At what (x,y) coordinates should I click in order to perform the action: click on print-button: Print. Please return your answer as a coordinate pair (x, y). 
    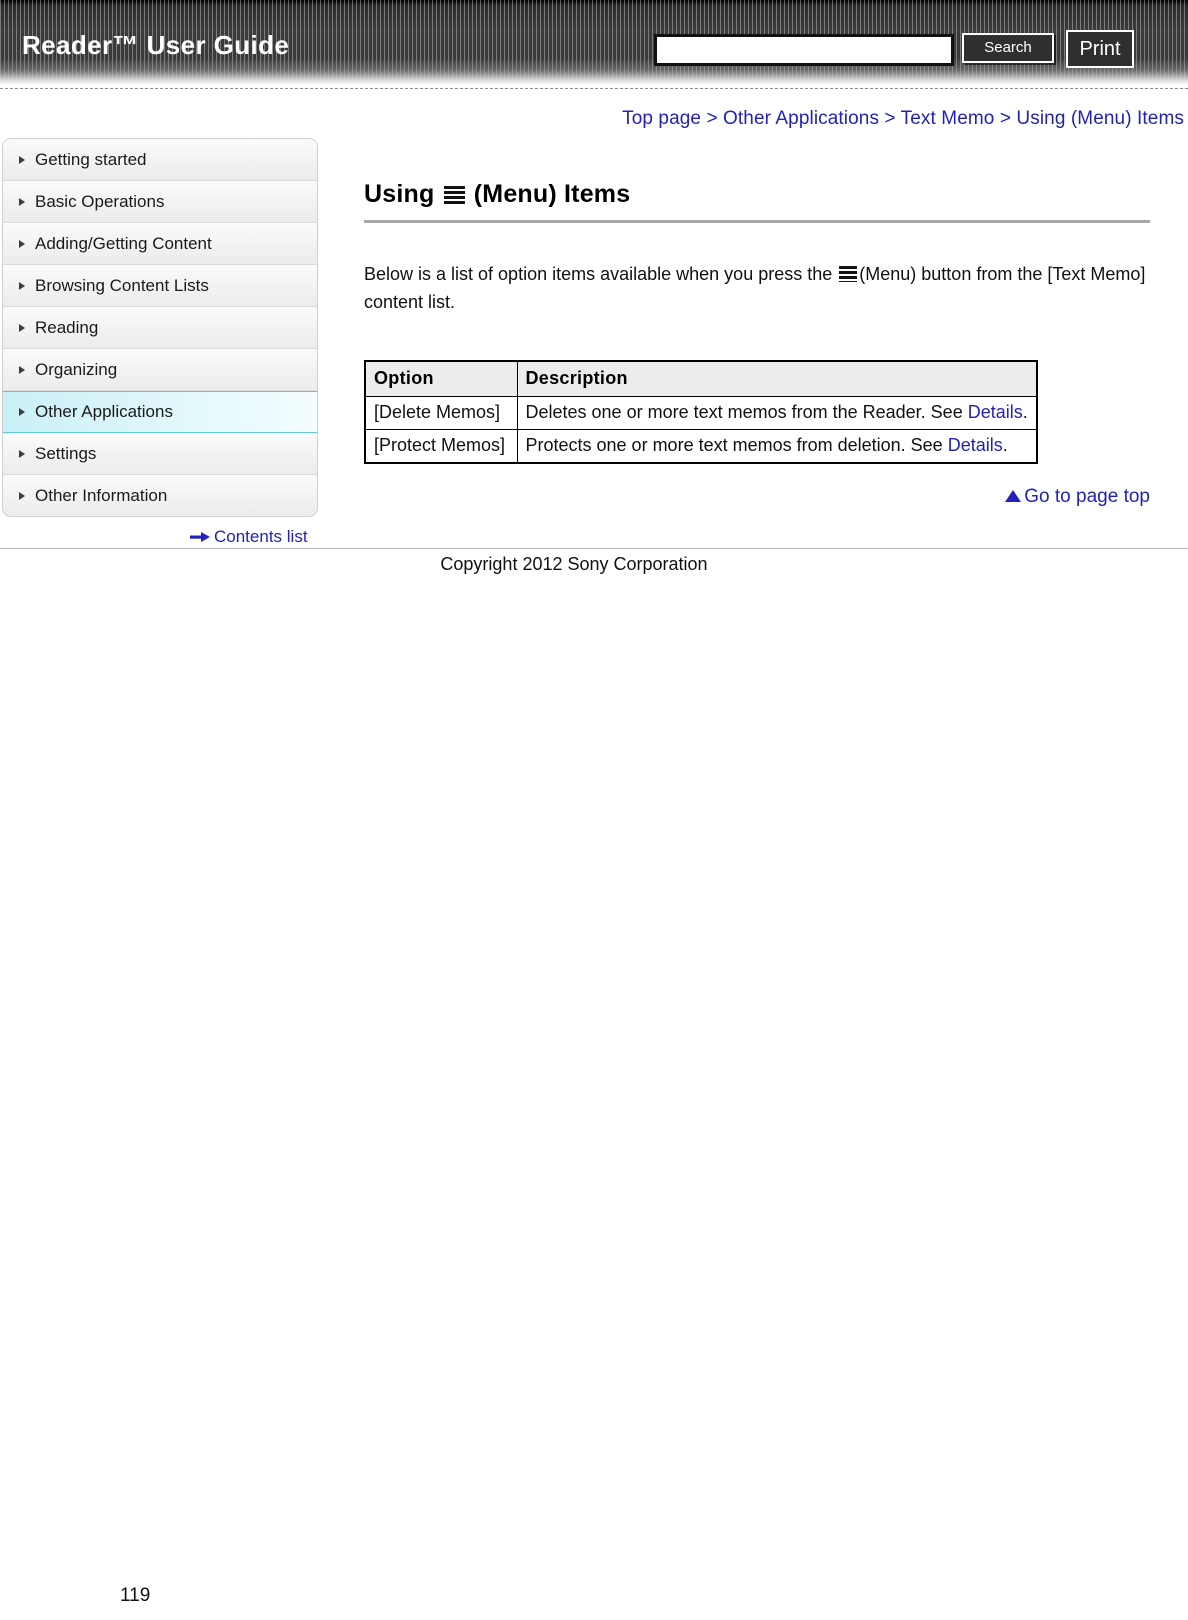
    Looking at the image, I should click on (1100, 49).